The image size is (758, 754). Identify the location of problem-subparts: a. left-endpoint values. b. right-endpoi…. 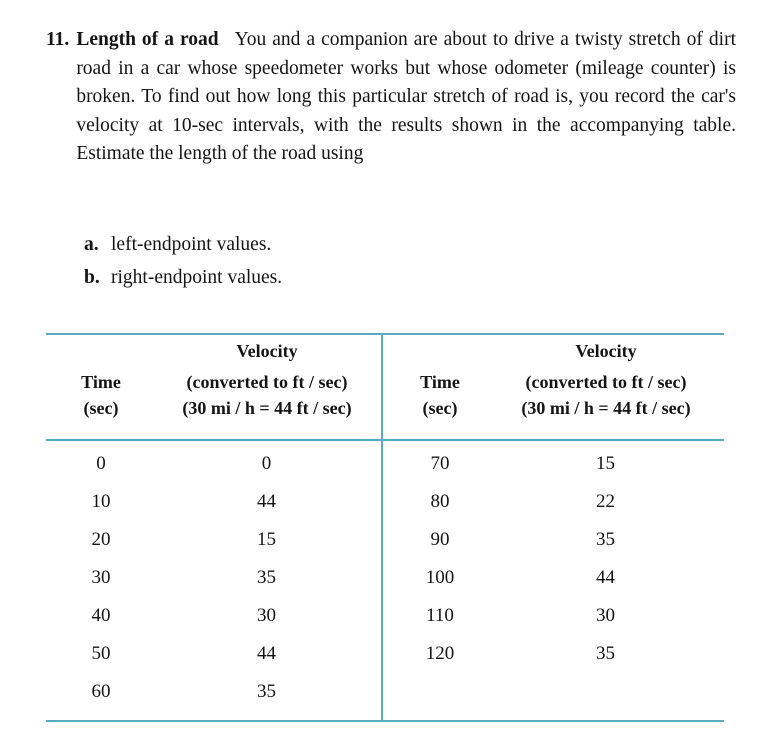
(334, 267).